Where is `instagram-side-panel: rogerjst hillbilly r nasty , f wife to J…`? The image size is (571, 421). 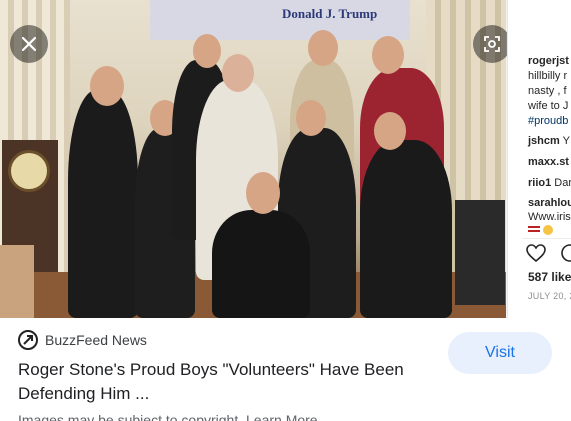
instagram-side-panel: rogerjst hillbilly r nasty , f wife to J… is located at coordinates (539, 159).